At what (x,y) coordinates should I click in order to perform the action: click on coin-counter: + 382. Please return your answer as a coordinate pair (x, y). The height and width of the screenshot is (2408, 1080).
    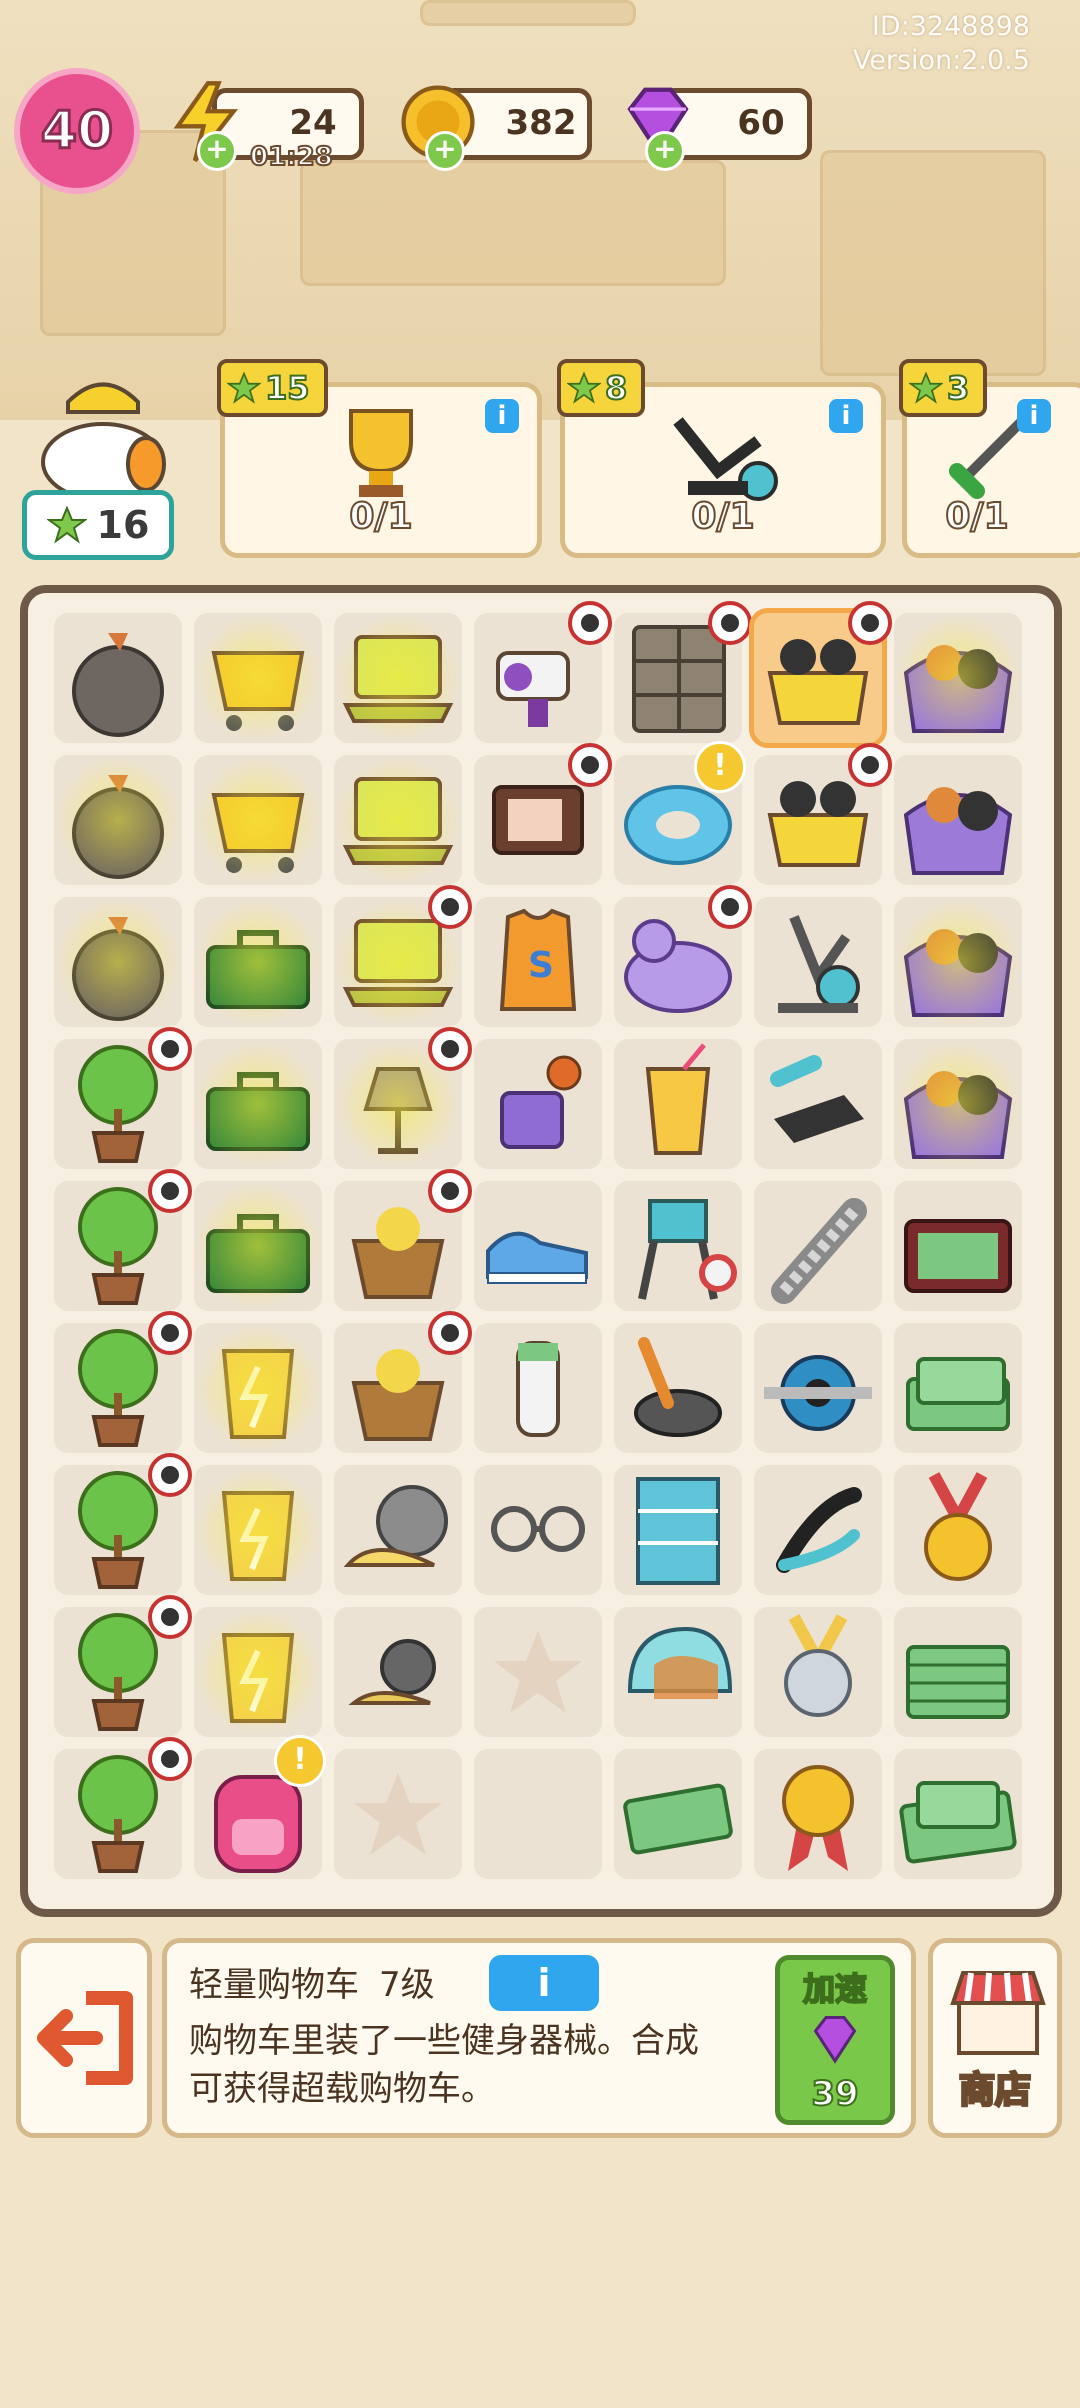
    Looking at the image, I should click on (496, 128).